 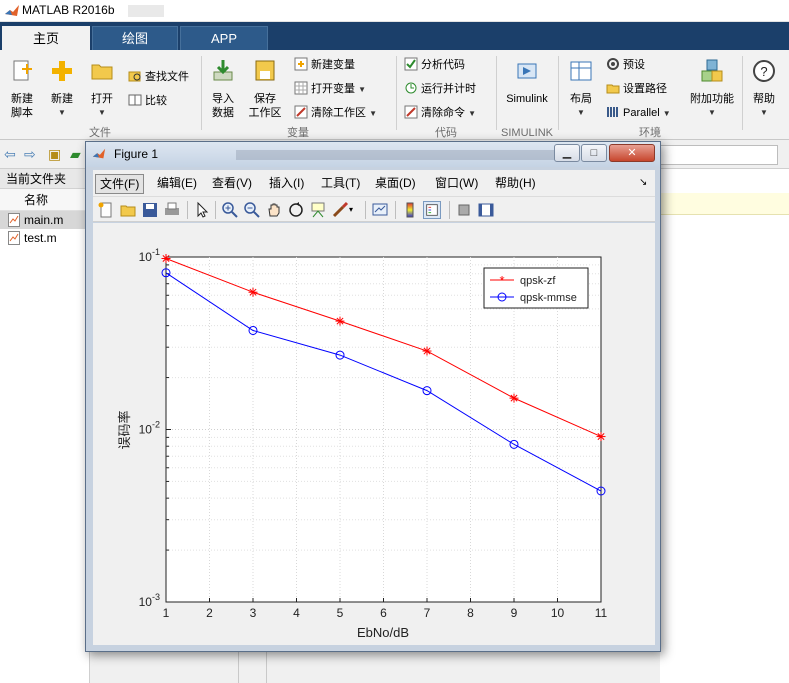 What do you see at coordinates (40, 238) in the screenshot?
I see `file-name: test.m` at bounding box center [40, 238].